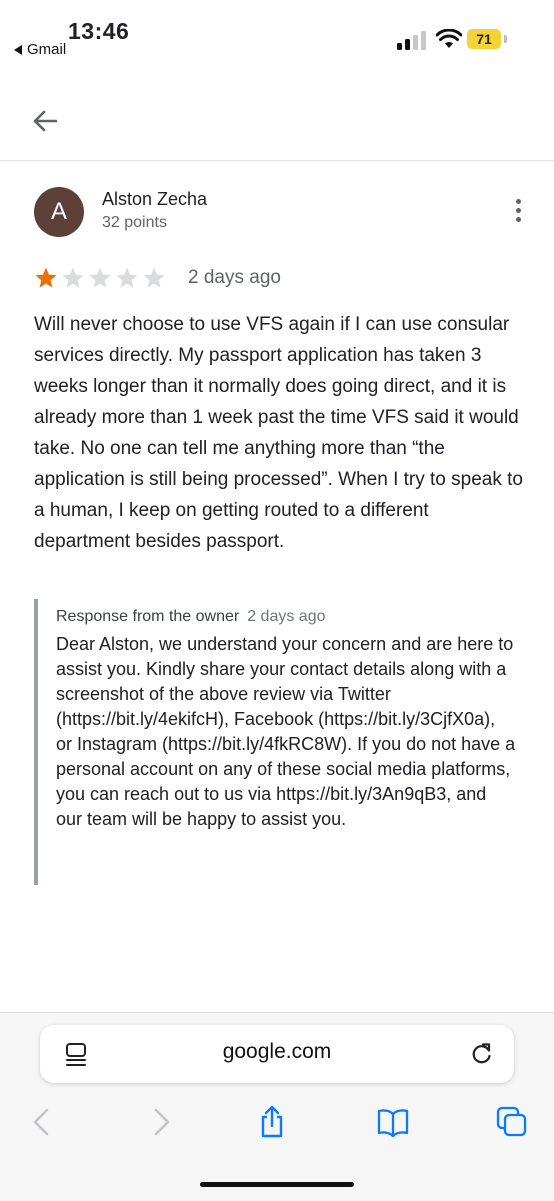 The image size is (554, 1201). I want to click on review-date: 2 days ago, so click(234, 277).